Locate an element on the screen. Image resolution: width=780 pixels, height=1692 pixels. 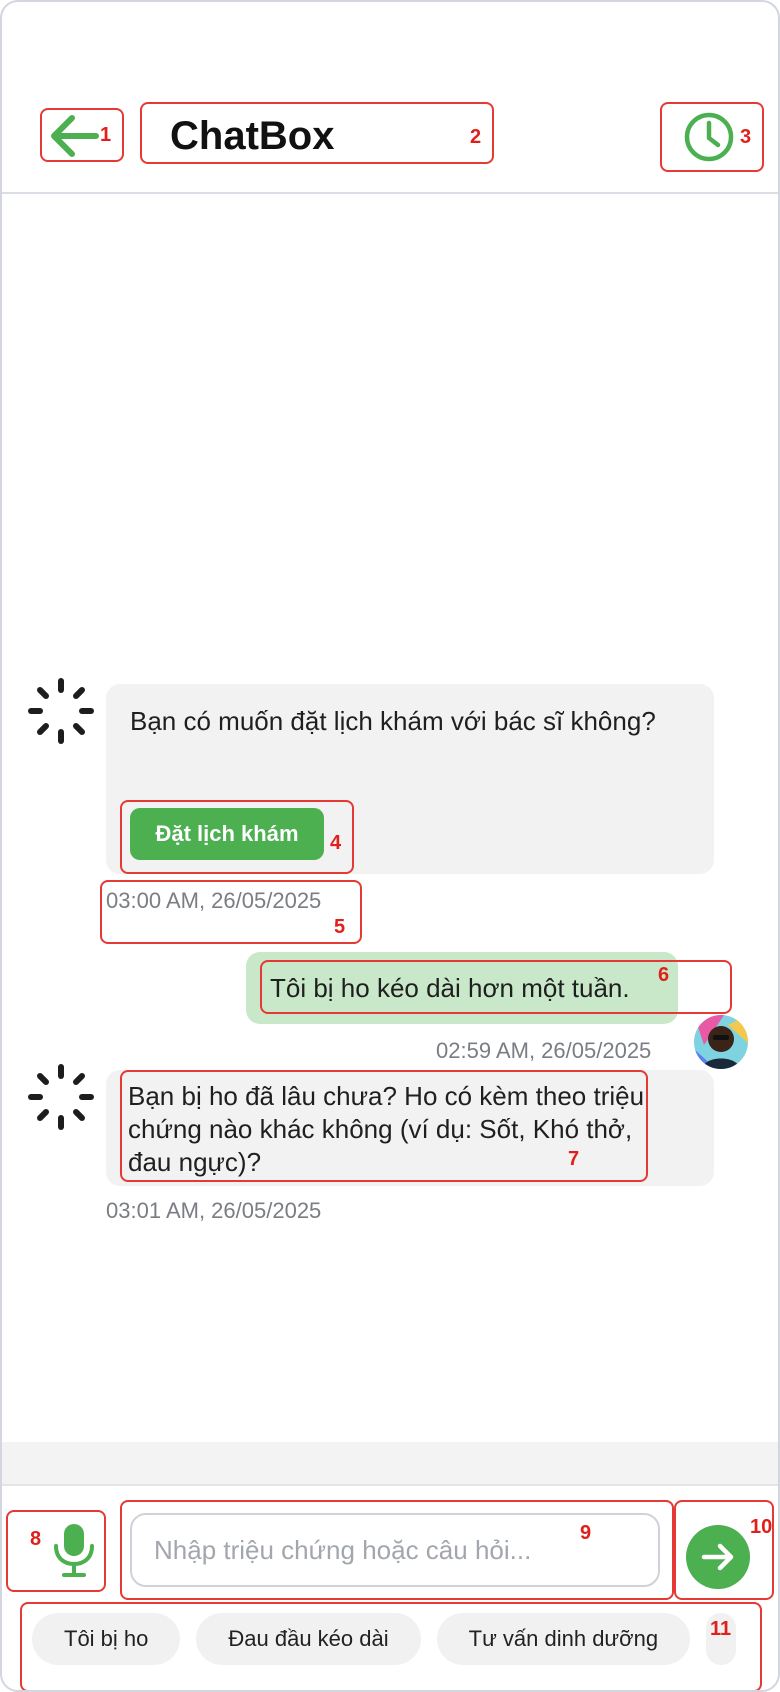
annotation-label: 1 is located at coordinates (106, 135).